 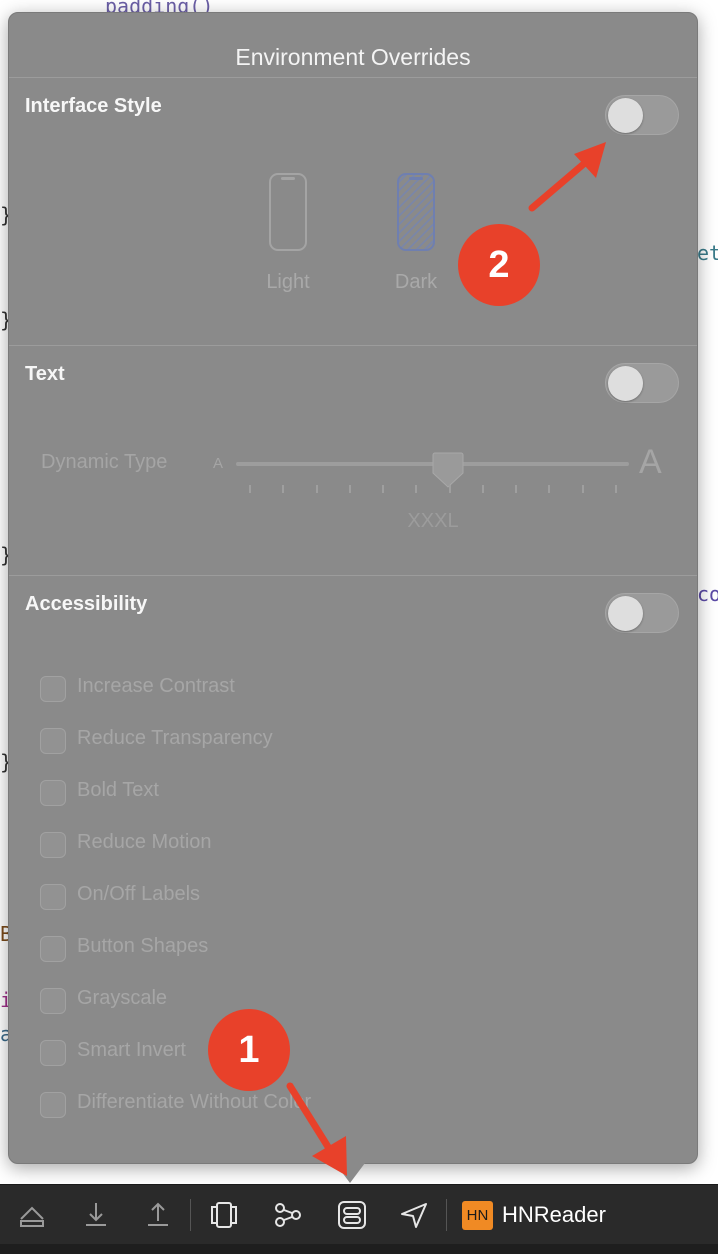 I want to click on app-icon: HN, so click(x=477, y=1215).